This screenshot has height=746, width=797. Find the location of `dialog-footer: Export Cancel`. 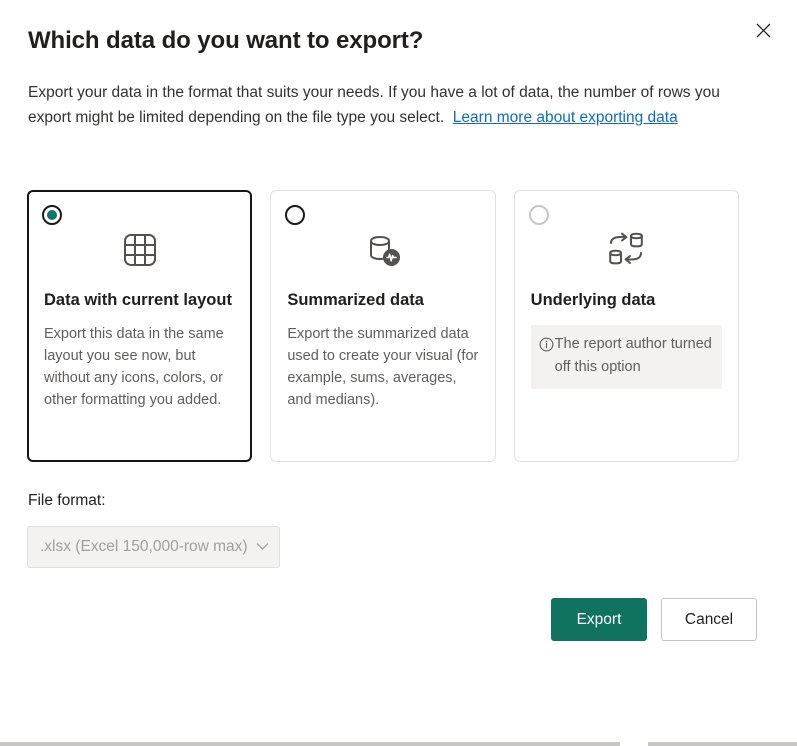

dialog-footer: Export Cancel is located at coordinates (654, 619).